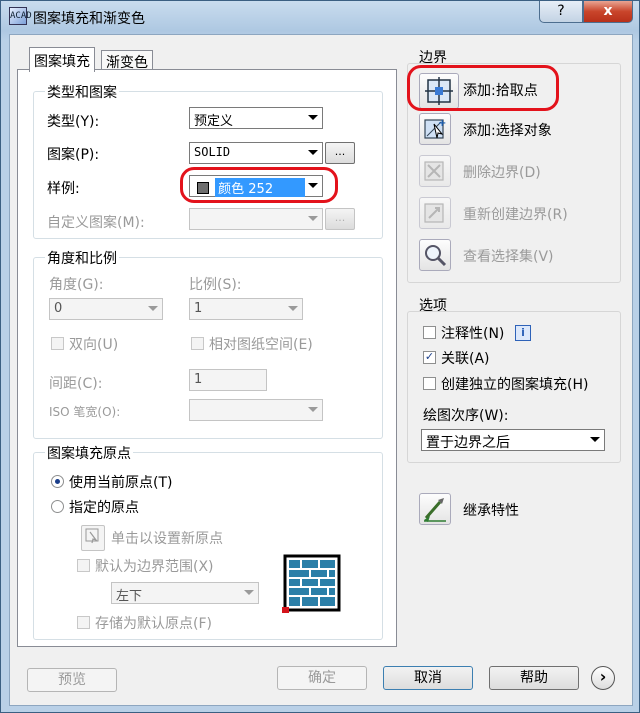  What do you see at coordinates (198, 308) in the screenshot?
I see `scale-value: 1` at bounding box center [198, 308].